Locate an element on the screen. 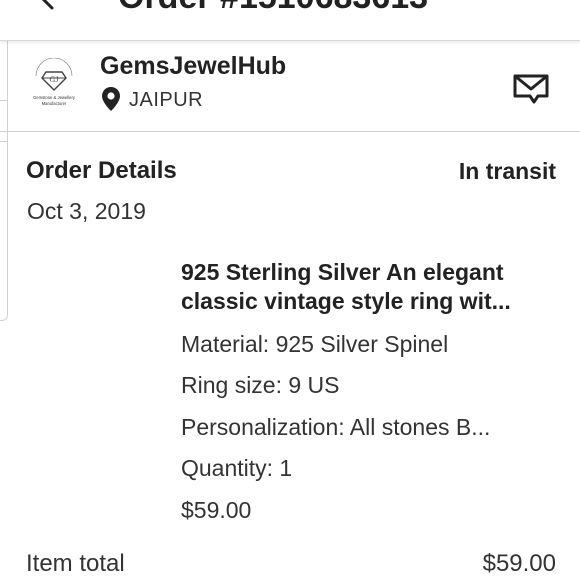  shop-logo: GJ Gemstone & Jewellery Manufacturer is located at coordinates (54, 83).